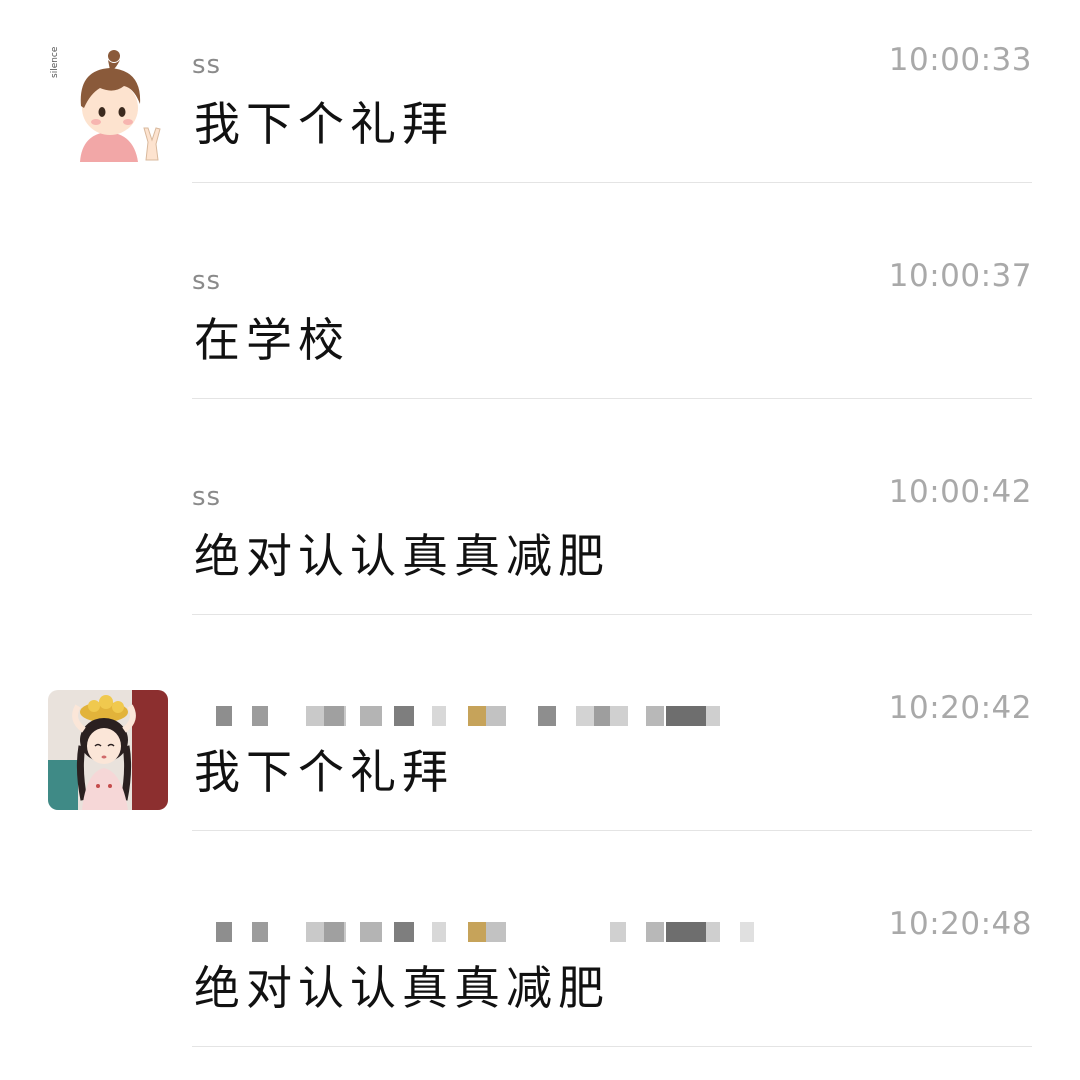 The width and height of the screenshot is (1080, 1080). I want to click on avatar, so click(108, 750).